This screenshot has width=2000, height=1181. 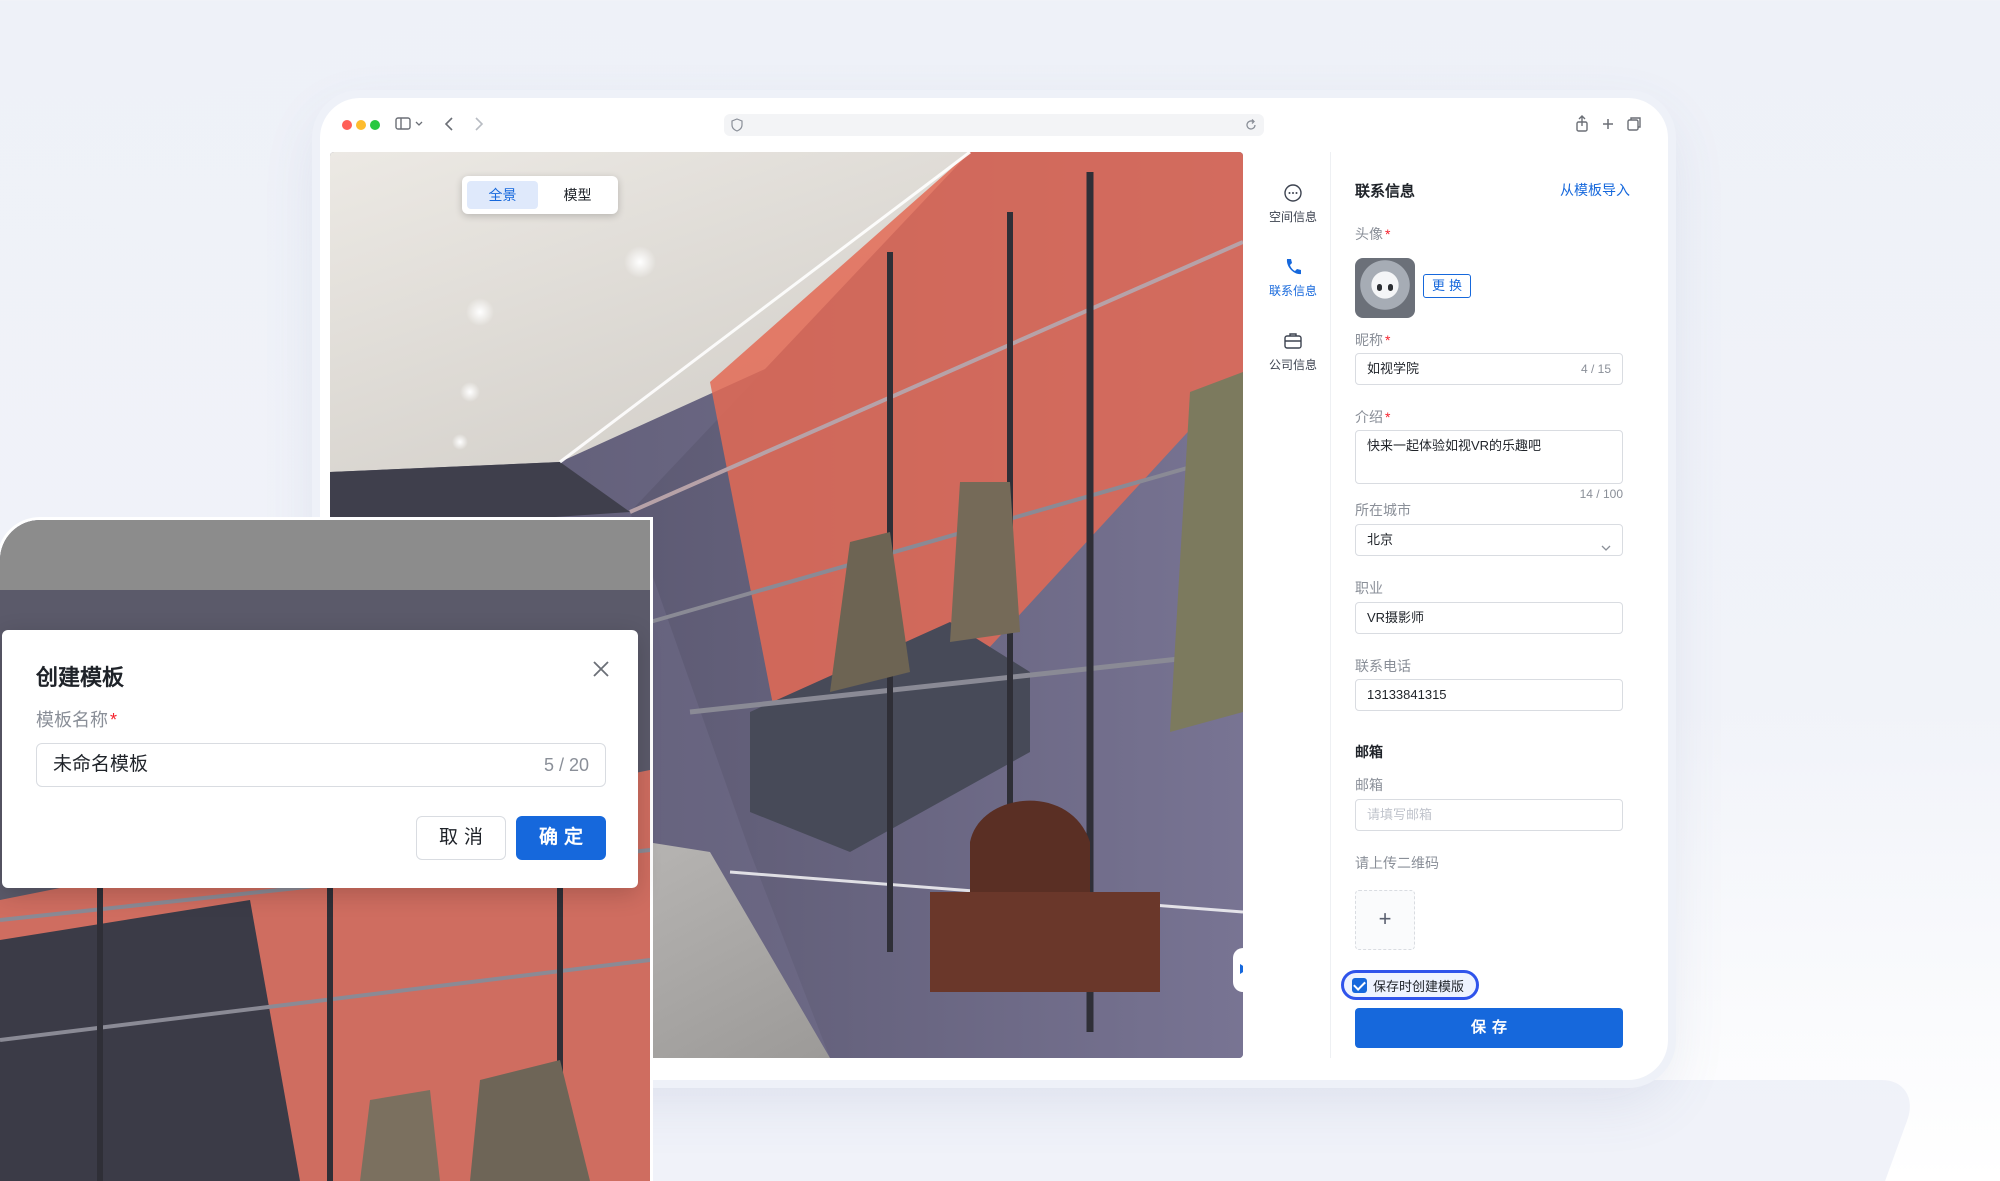 I want to click on create-template-dialog: 创建模板 模板名称 * 未命名模板 5 / 20 取消 确定, so click(x=320, y=759).